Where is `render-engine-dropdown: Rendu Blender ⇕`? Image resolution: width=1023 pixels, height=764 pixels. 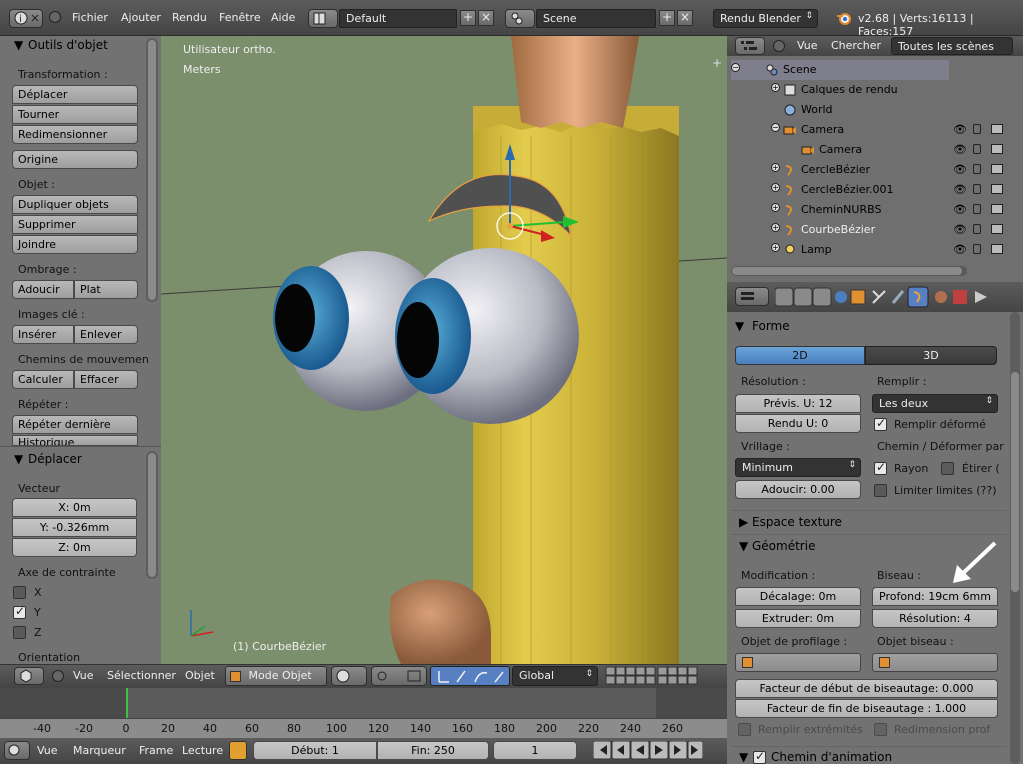
render-engine-dropdown: Rendu Blender ⇕ is located at coordinates (765, 18).